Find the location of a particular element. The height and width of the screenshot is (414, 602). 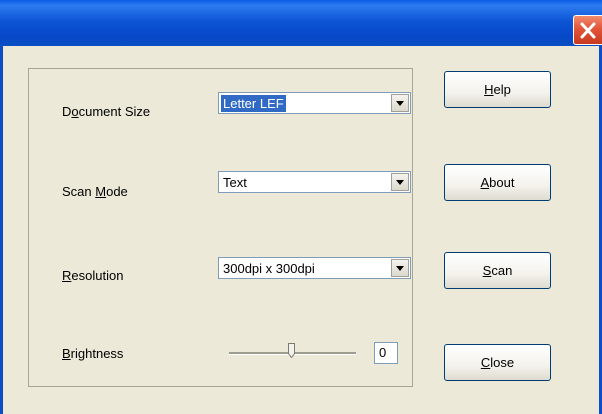

resolution-value: 300dpi x 300dpi is located at coordinates (269, 268).